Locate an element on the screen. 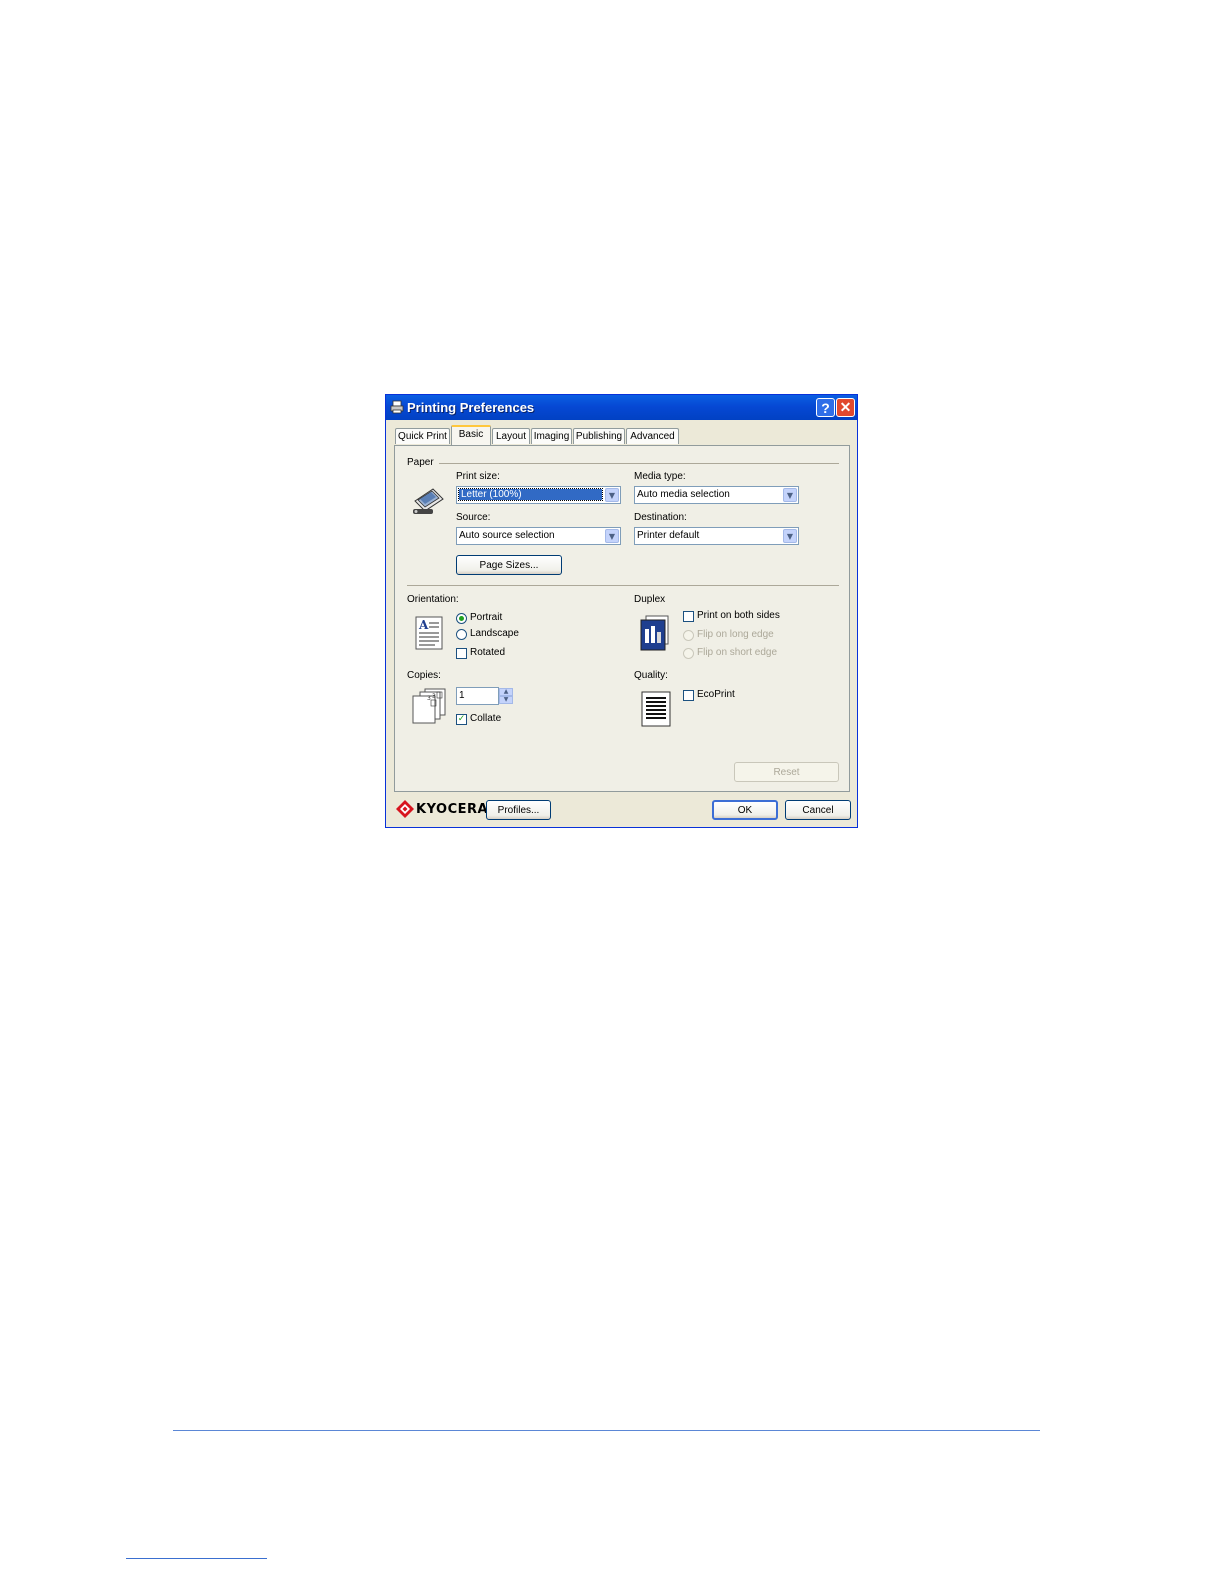 The width and height of the screenshot is (1224, 1584). ecoprint-checkbox is located at coordinates (688, 695).